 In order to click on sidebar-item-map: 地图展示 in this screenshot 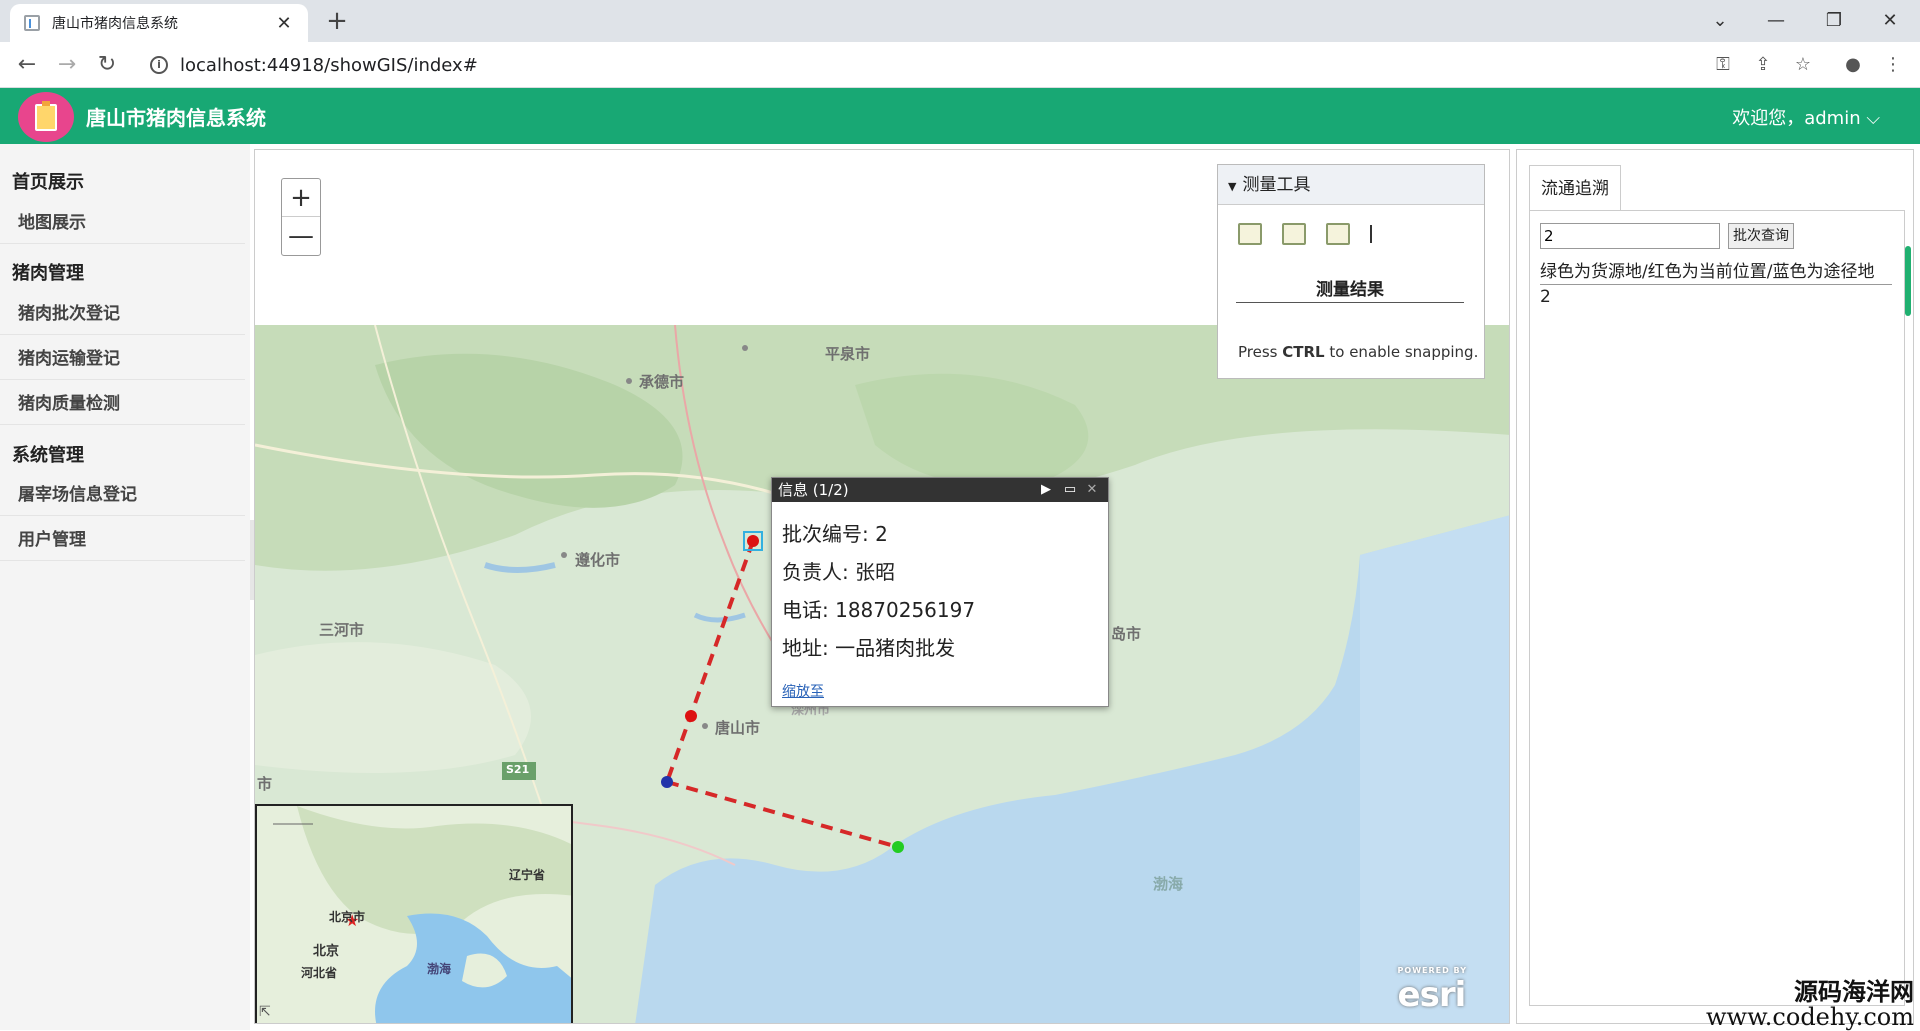, I will do `click(122, 223)`.